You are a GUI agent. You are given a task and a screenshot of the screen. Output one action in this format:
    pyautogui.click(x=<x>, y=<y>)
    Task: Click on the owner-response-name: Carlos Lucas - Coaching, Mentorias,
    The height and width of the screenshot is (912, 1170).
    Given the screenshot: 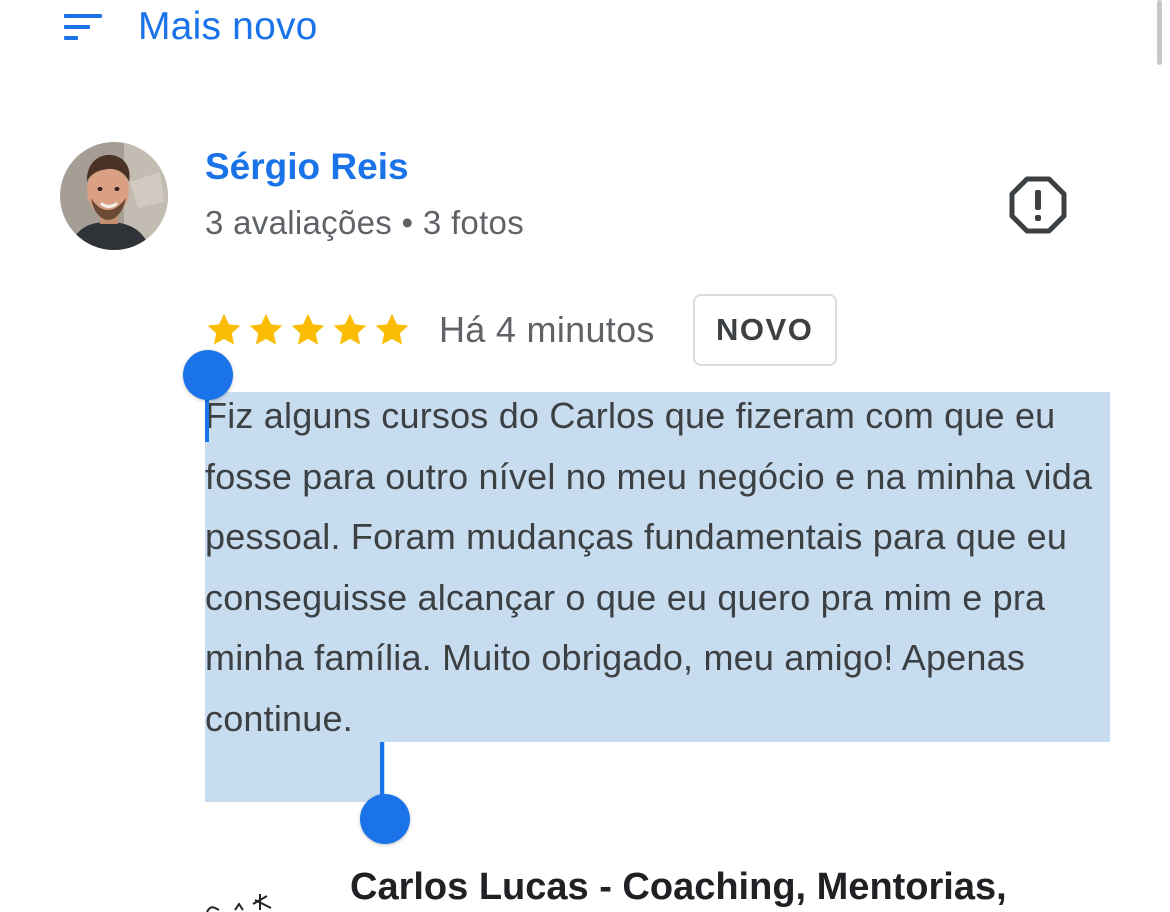 What is the action you would take?
    pyautogui.click(x=678, y=887)
    